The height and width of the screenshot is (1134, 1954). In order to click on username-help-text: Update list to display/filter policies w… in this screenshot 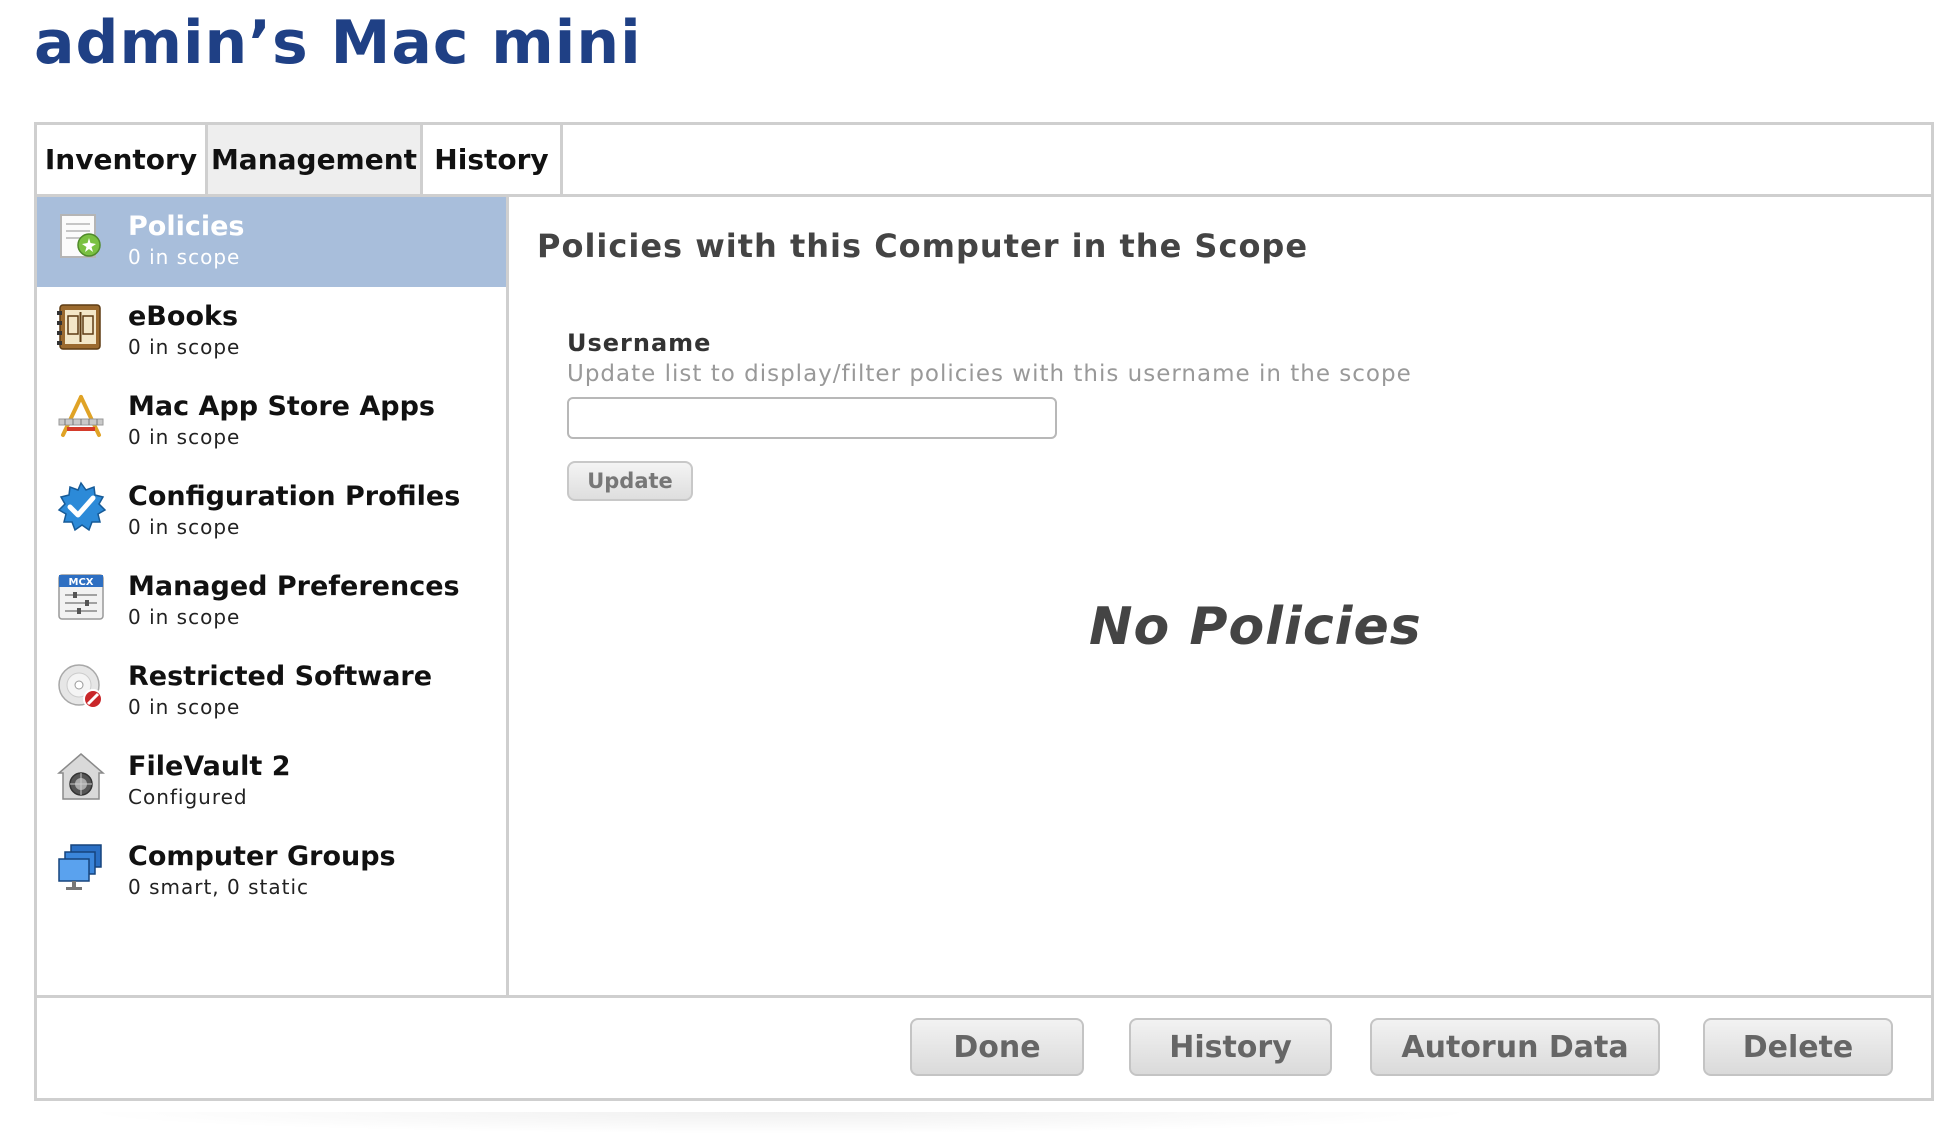, I will do `click(989, 374)`.